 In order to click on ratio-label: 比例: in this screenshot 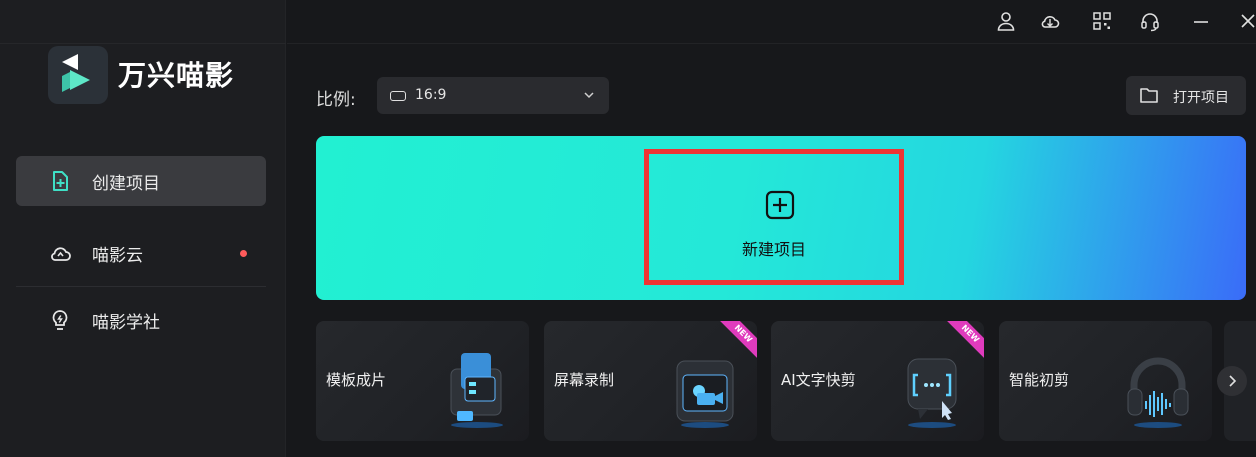, I will do `click(336, 100)`.